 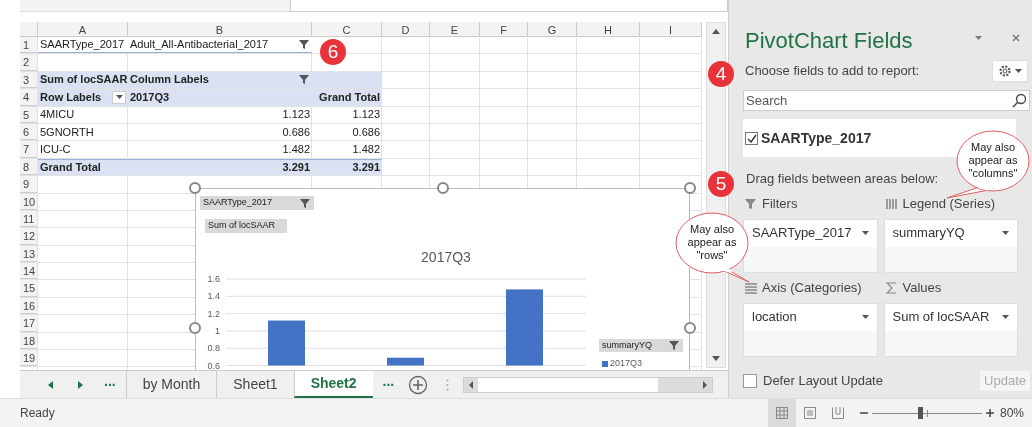 What do you see at coordinates (217, 330) in the screenshot?
I see `axis-label: 1` at bounding box center [217, 330].